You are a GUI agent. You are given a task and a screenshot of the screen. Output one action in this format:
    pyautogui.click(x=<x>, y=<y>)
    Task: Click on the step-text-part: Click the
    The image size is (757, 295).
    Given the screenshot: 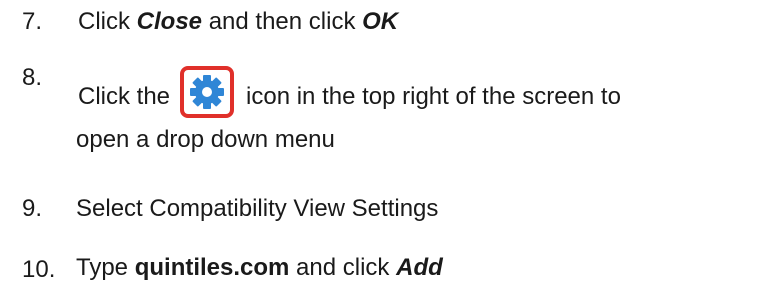 What is the action you would take?
    pyautogui.click(x=124, y=96)
    